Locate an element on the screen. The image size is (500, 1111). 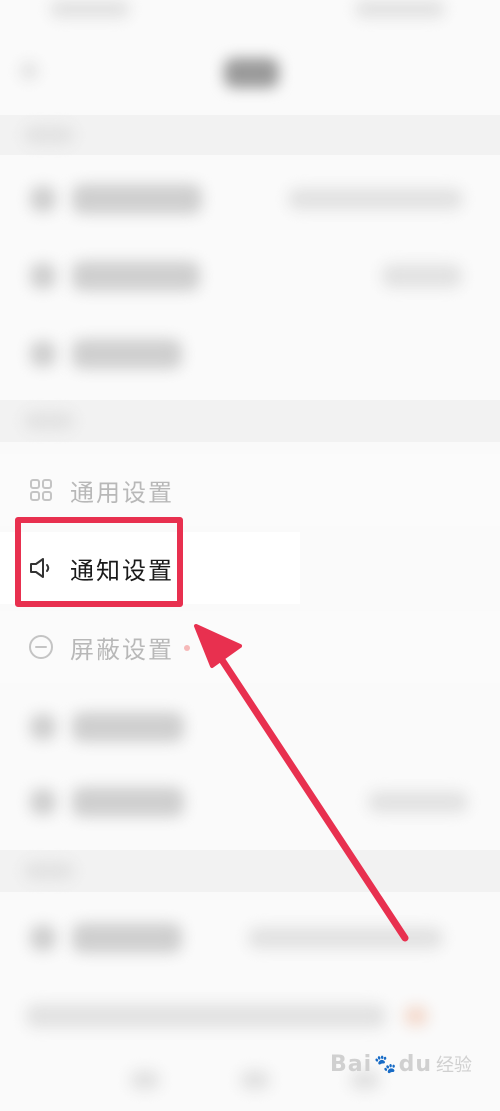
baidu-watermark: Bai 🐾 du 经验 is located at coordinates (401, 1064).